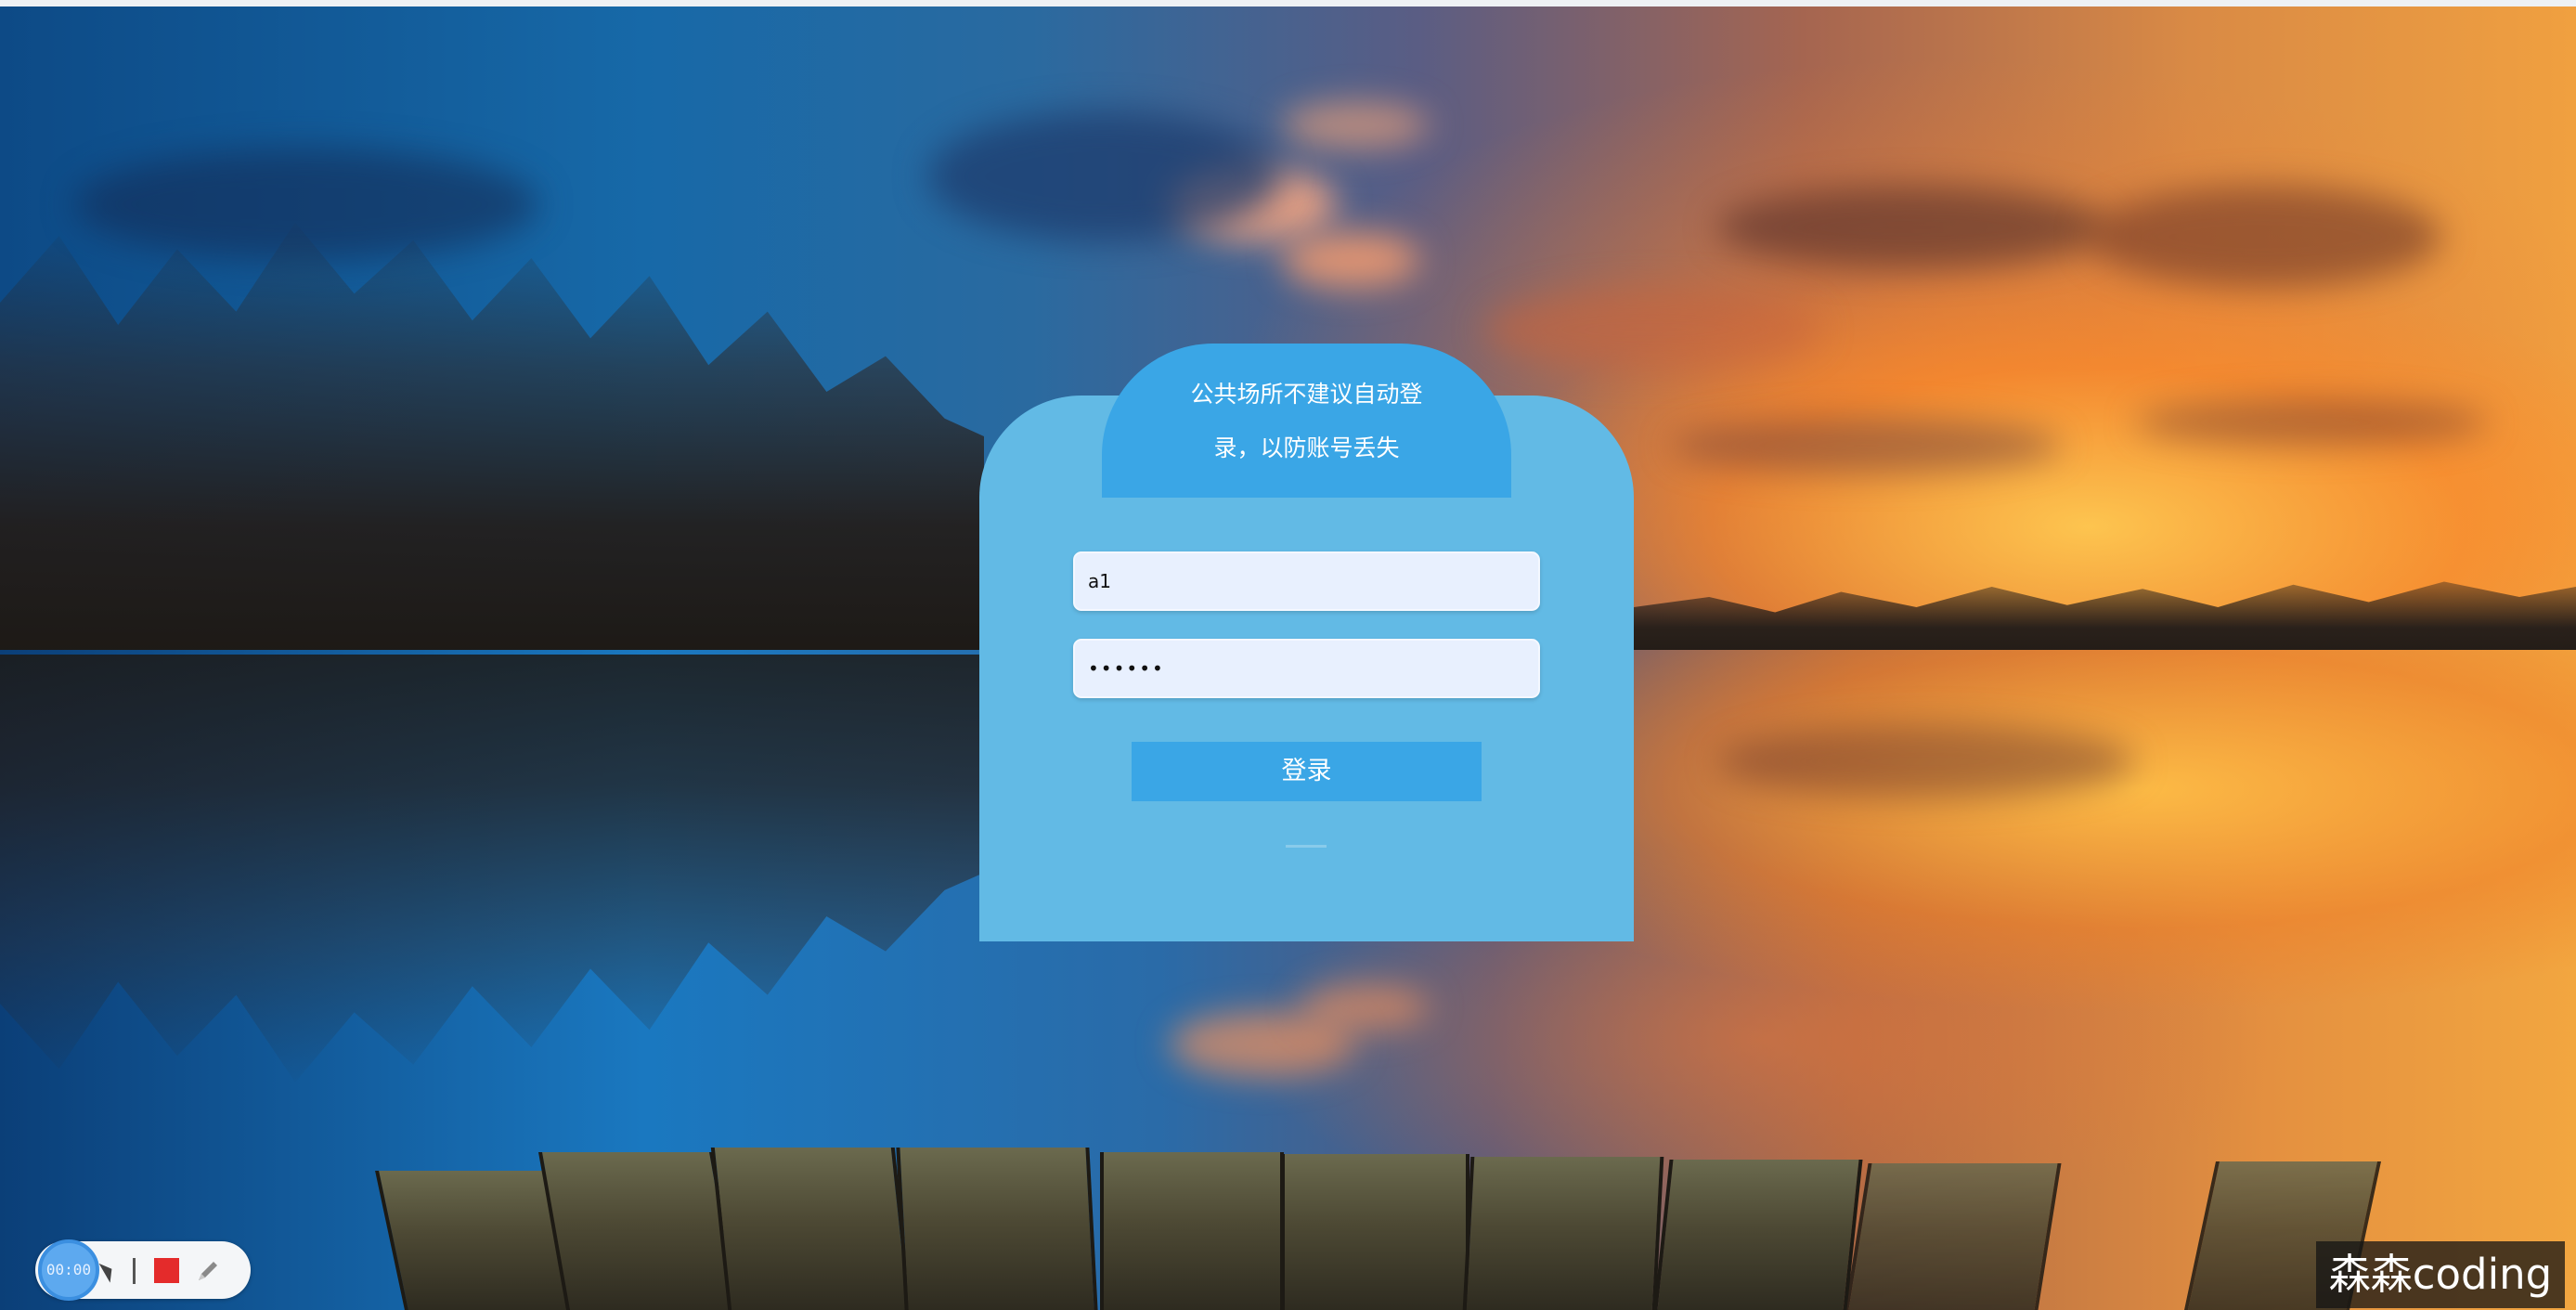 This screenshot has height=1310, width=2576. Describe the element at coordinates (1306, 668) in the screenshot. I see `password-input: ••••••` at that location.